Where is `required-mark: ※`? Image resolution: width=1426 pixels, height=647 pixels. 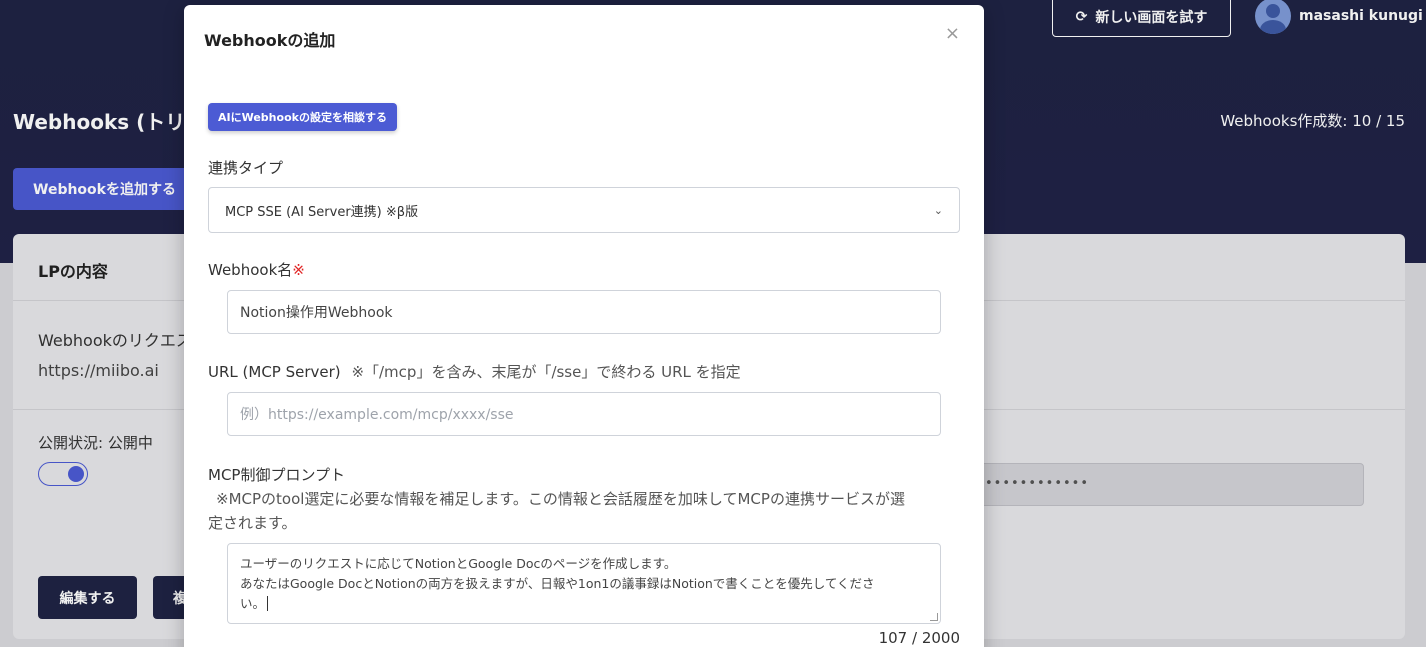 required-mark: ※ is located at coordinates (298, 270).